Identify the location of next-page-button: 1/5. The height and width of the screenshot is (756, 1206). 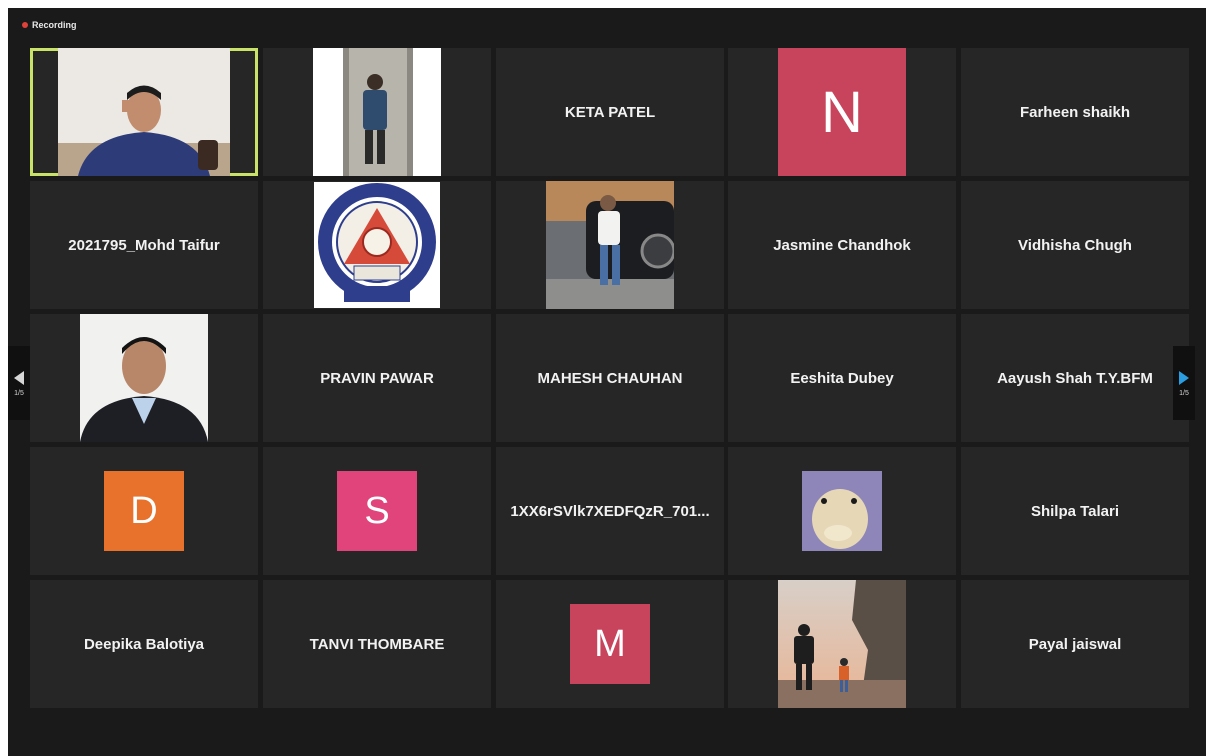
(1184, 383).